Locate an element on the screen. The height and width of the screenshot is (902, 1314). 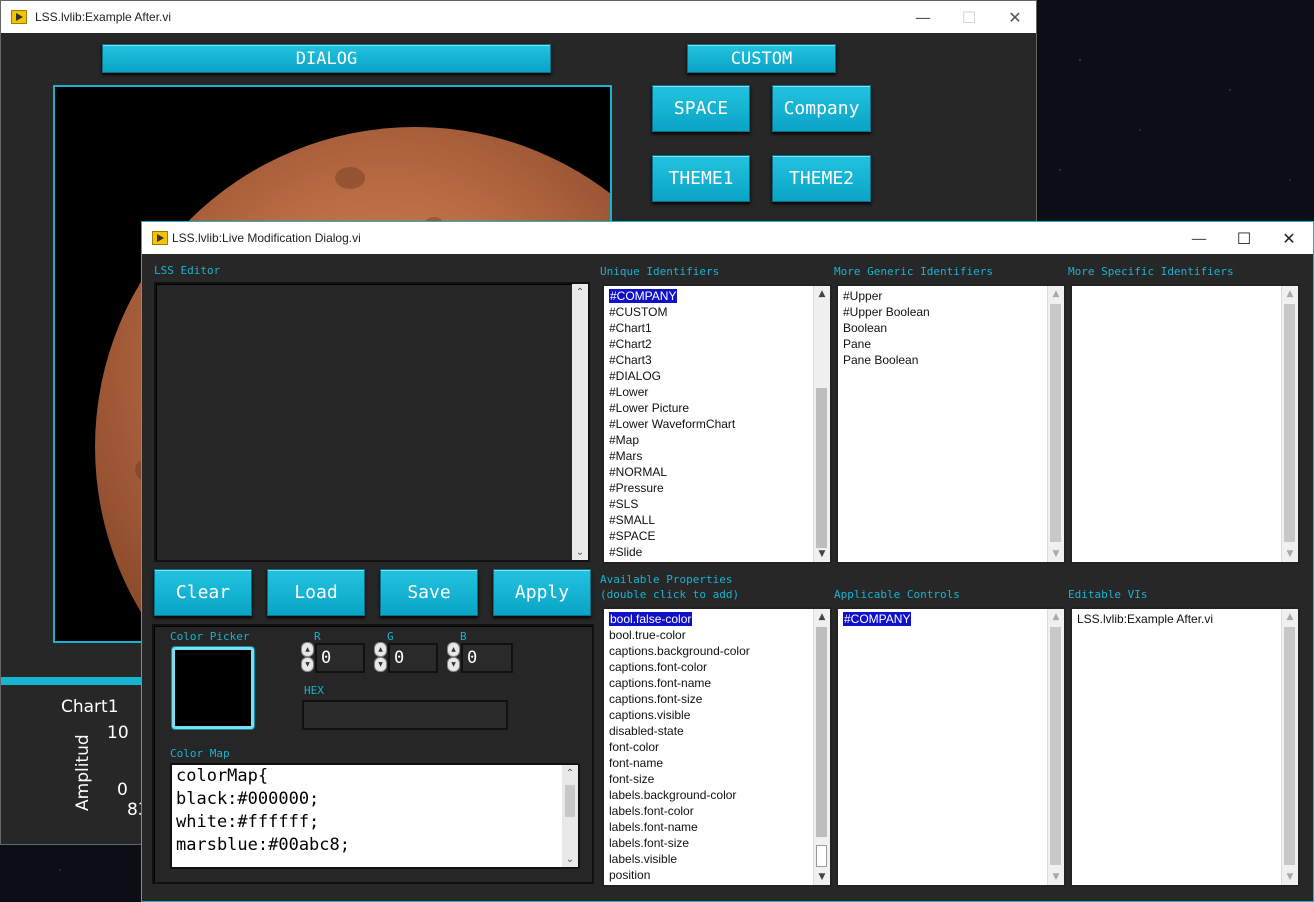
dialog-button: DIALOG is located at coordinates (326, 58).